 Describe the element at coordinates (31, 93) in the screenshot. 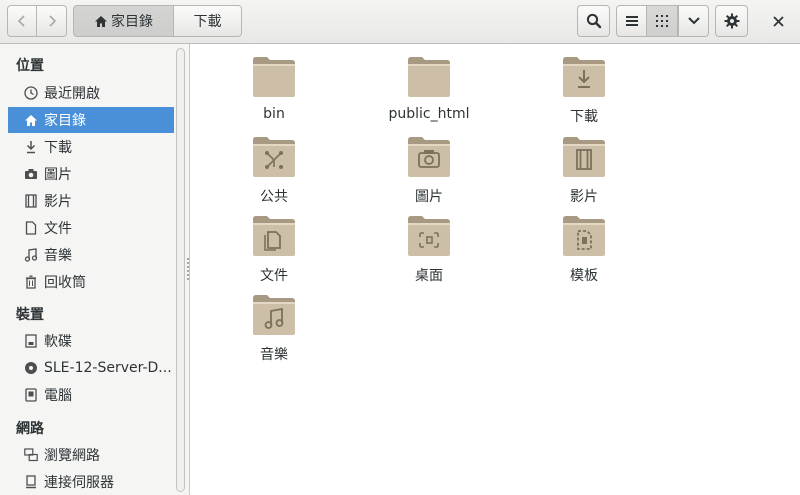

I see `clock-icon` at that location.